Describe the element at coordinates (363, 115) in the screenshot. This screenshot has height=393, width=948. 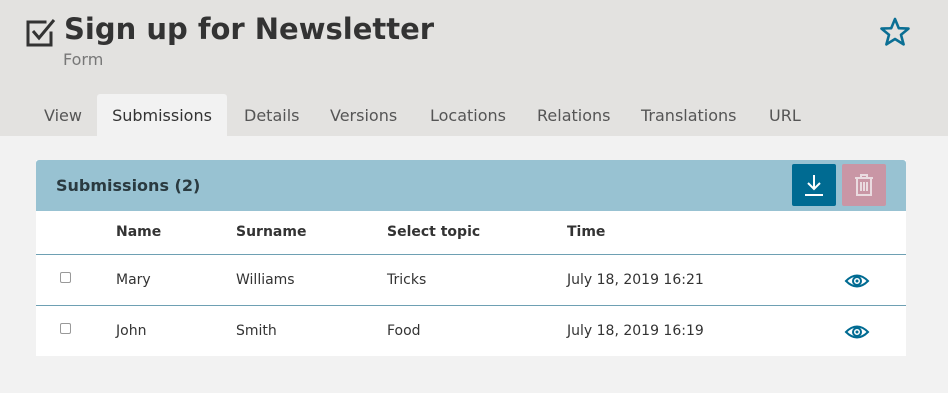
I see `tab-versions: Versions` at that location.